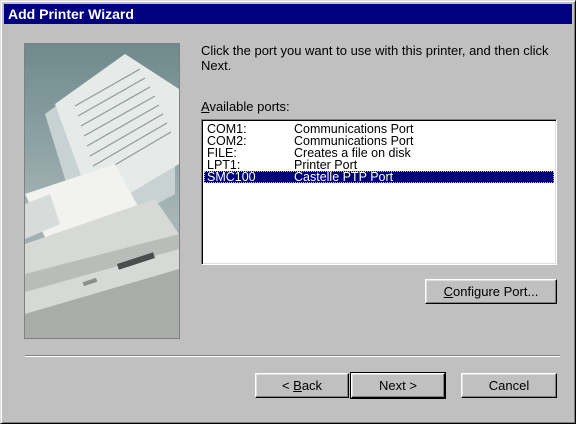  I want to click on back-button: < Back, so click(302, 385).